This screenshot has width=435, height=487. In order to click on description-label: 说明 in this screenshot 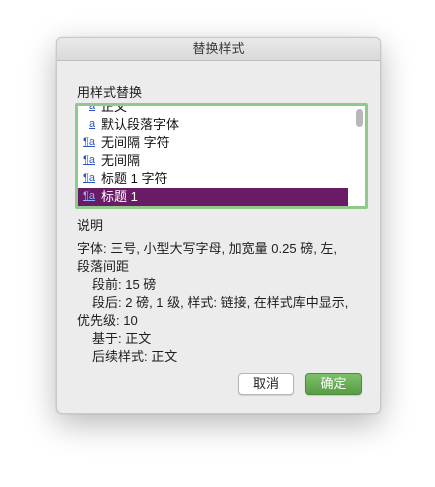, I will do `click(90, 225)`.